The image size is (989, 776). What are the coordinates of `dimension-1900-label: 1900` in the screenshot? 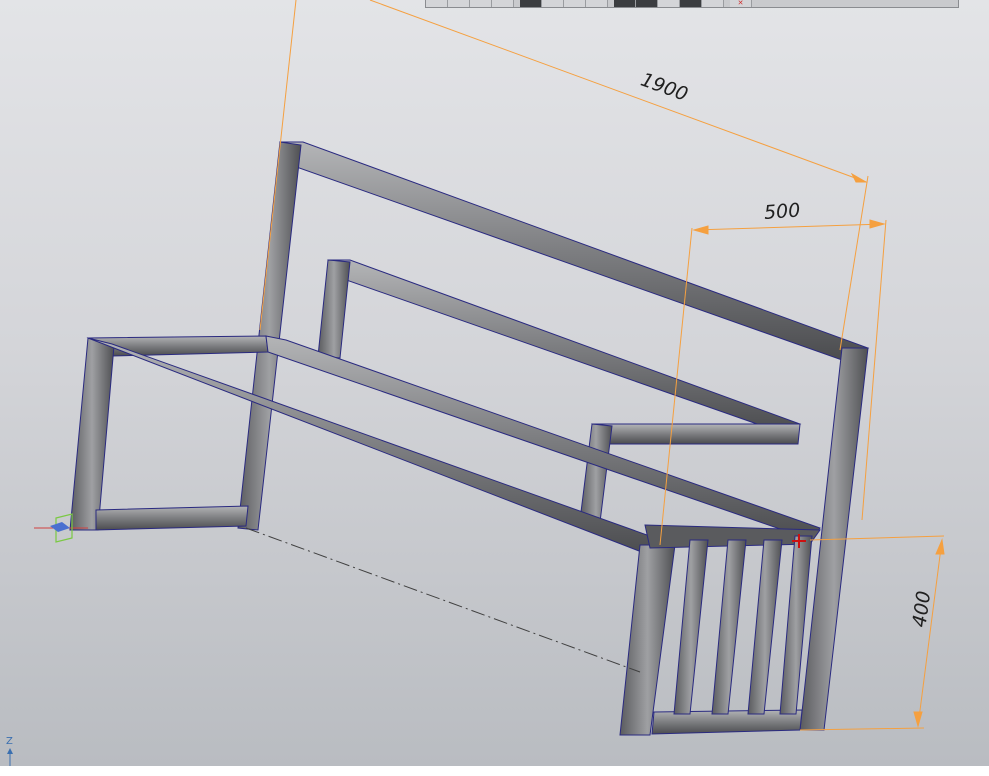 It's located at (664, 87).